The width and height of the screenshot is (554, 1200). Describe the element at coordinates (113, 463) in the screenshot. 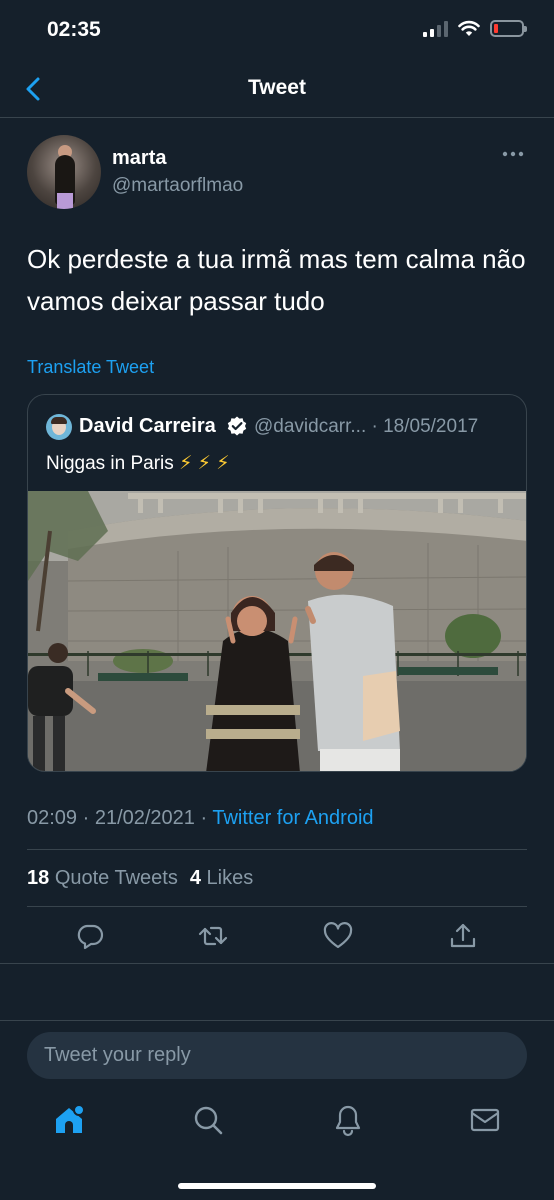

I see `quote-text-body: Niggas in Paris` at that location.